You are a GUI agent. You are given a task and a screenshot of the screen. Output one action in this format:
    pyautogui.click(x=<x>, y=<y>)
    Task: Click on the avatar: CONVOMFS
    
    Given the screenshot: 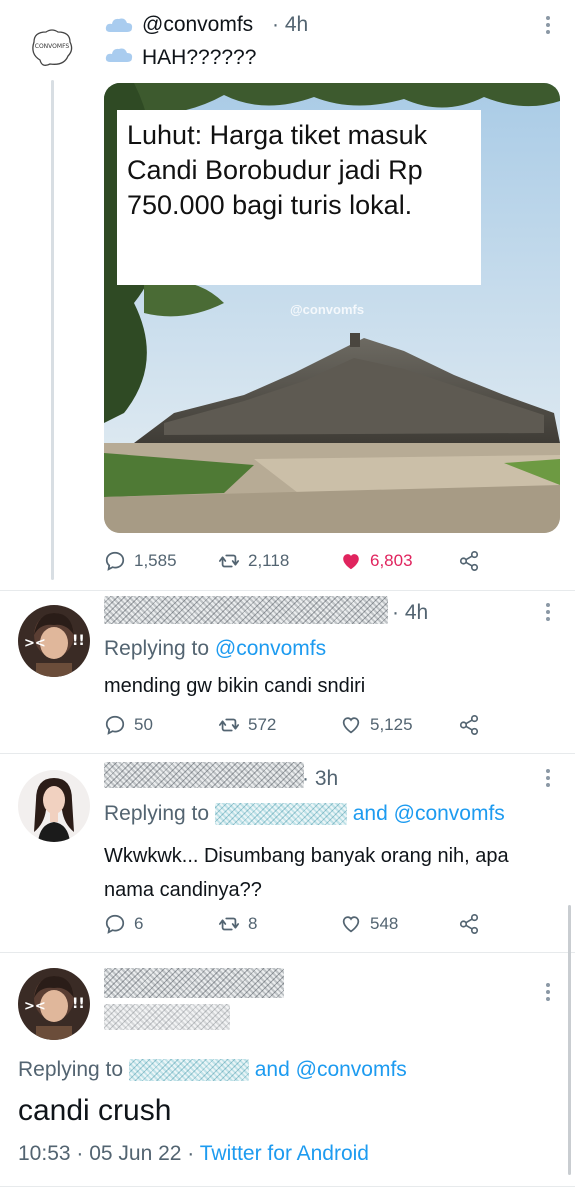 What is the action you would take?
    pyautogui.click(x=52, y=48)
    